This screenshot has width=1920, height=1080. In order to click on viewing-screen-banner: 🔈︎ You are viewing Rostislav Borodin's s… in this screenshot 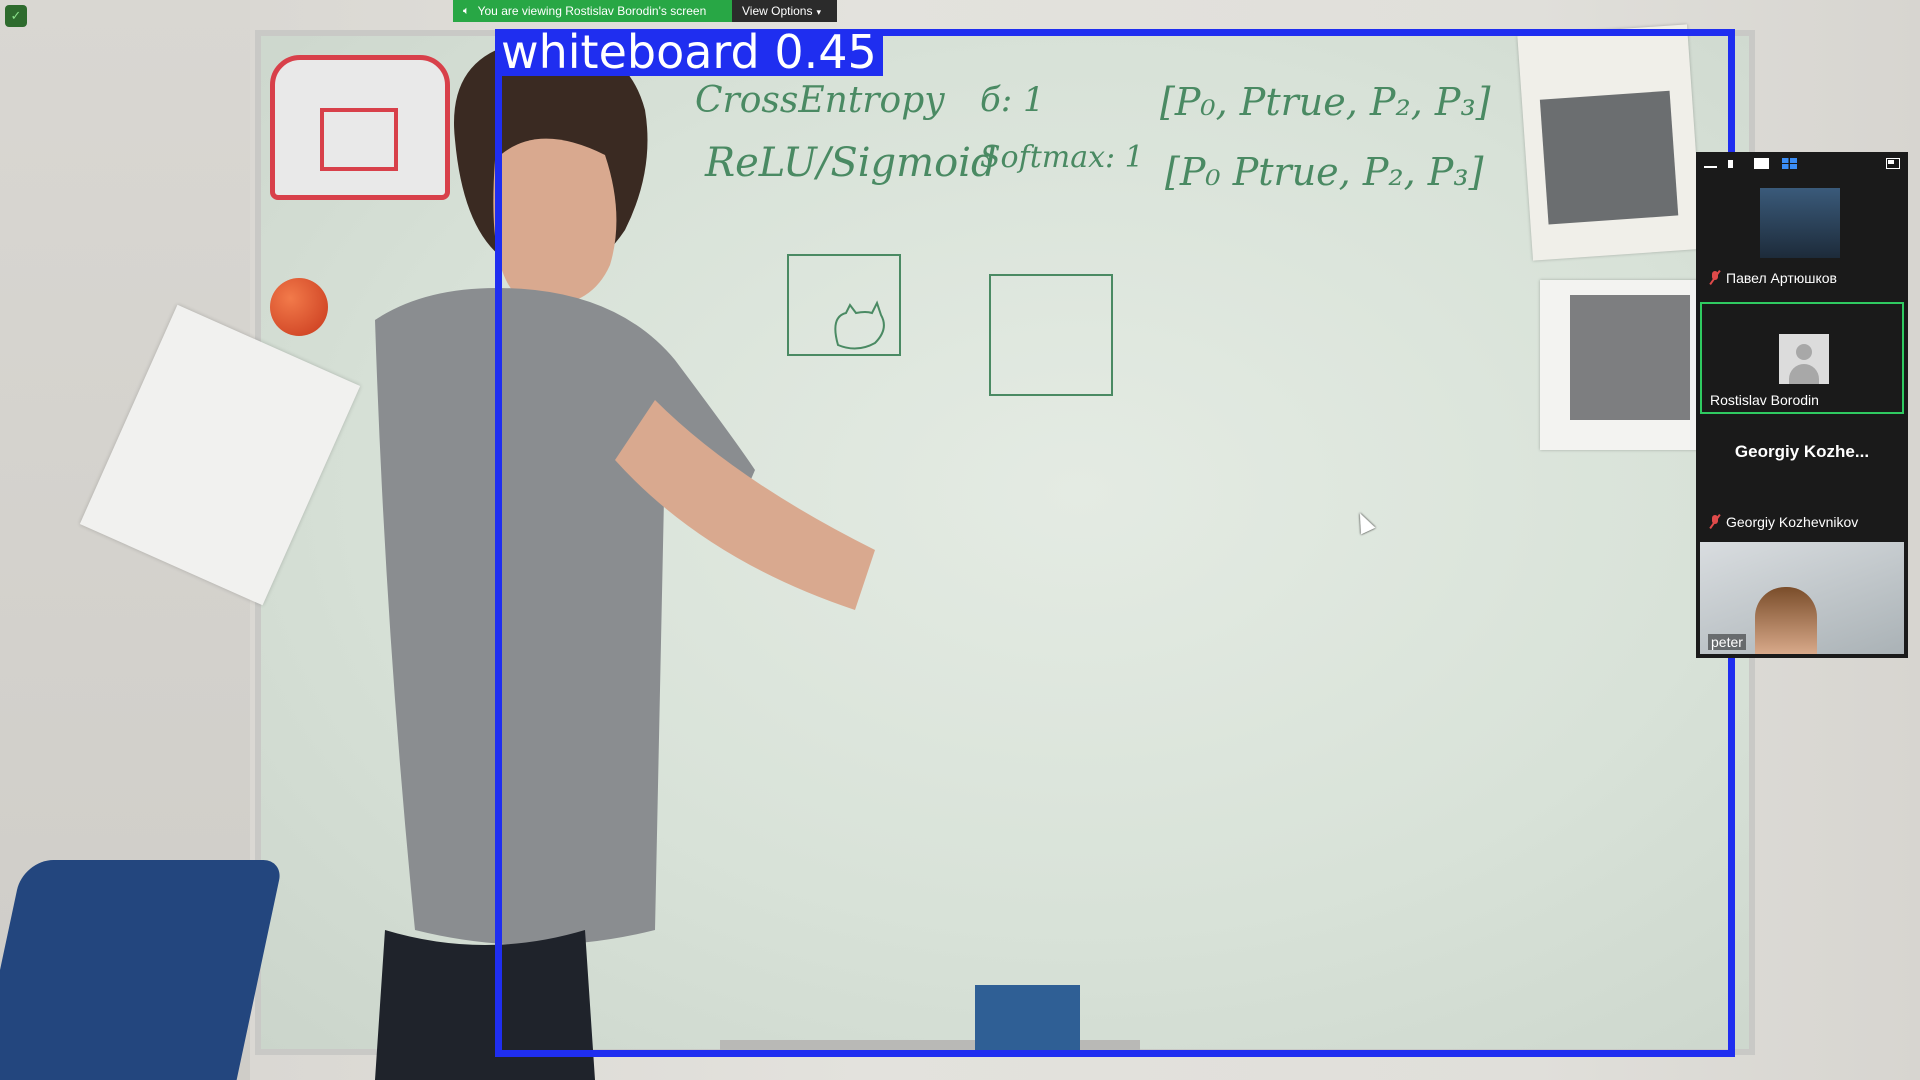, I will do `click(592, 11)`.